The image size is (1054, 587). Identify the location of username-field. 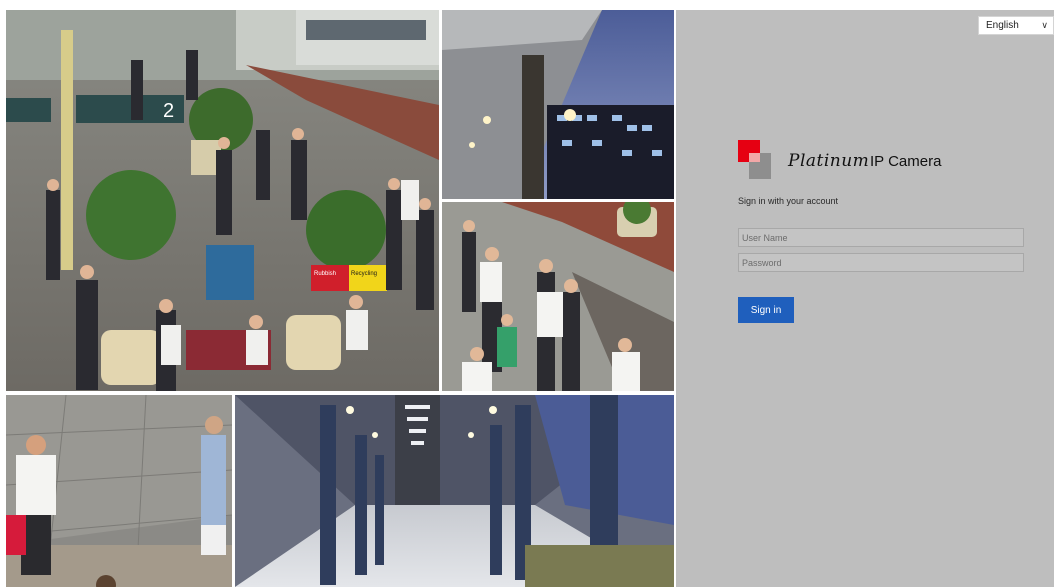
(881, 237).